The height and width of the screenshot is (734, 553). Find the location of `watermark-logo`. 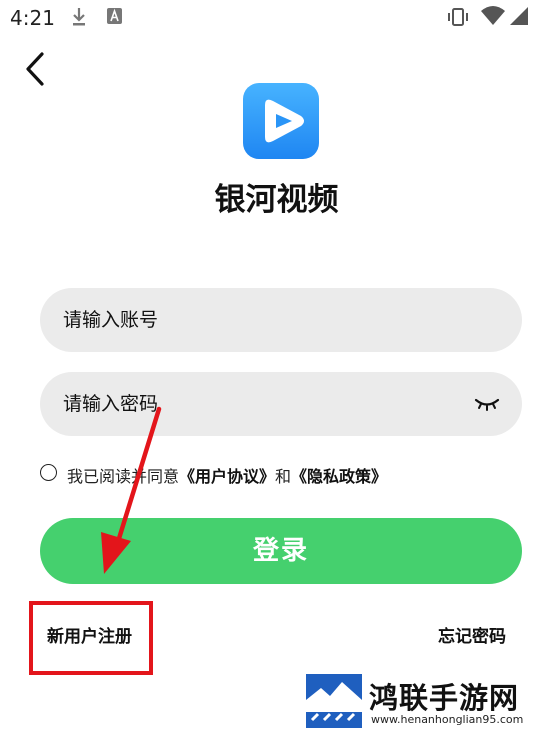

watermark-logo is located at coordinates (334, 701).